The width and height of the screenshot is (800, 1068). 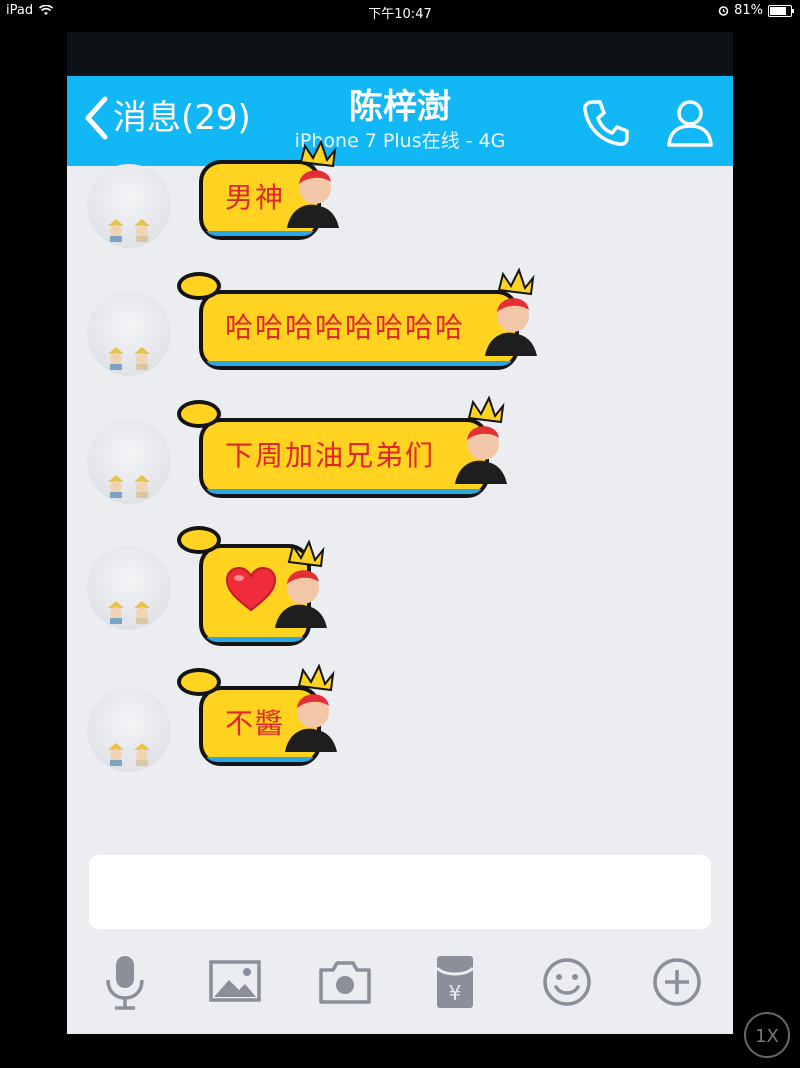 I want to click on emoji-icon, so click(x=567, y=982).